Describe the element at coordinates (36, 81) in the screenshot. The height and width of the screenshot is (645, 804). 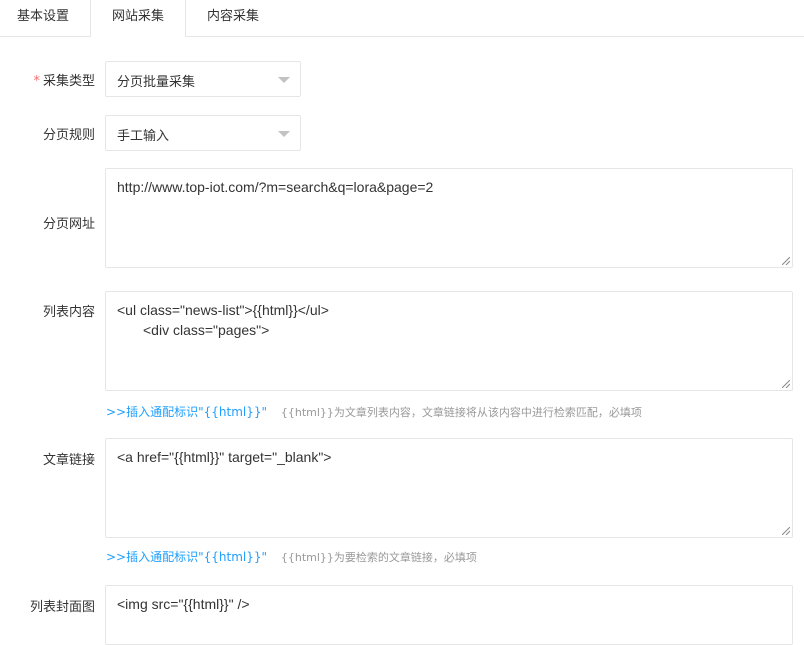
I see `required-mark: *` at that location.